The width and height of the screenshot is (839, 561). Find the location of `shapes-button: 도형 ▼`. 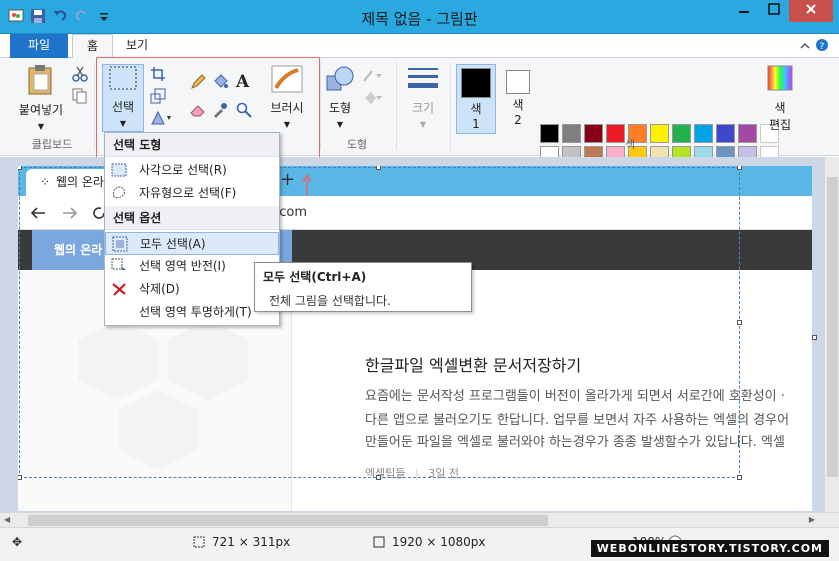

shapes-button: 도형 ▼ is located at coordinates (340, 97).